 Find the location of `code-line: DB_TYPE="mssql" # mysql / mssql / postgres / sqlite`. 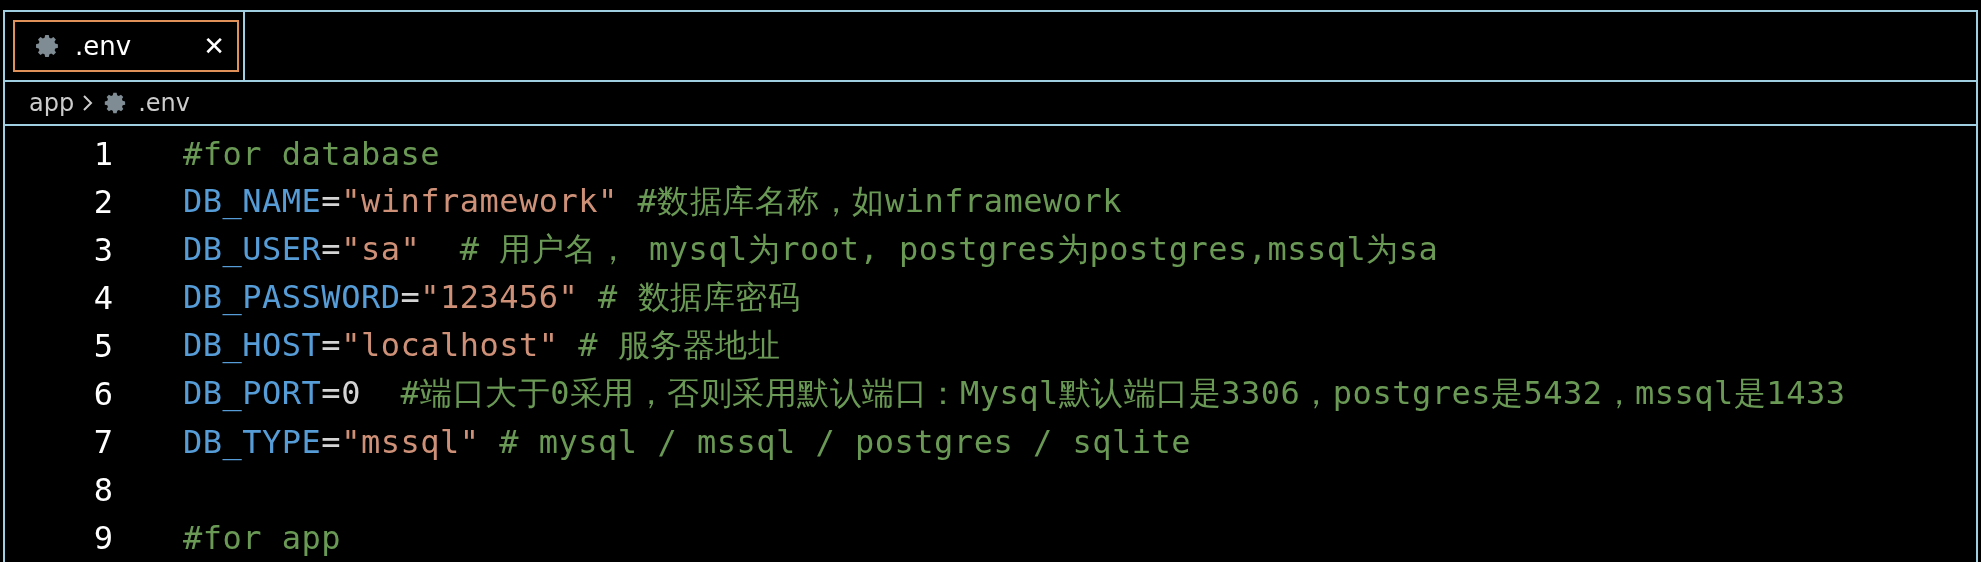

code-line: DB_TYPE="mssql" # mysql / mssql / postgres / sqlite is located at coordinates (687, 442).